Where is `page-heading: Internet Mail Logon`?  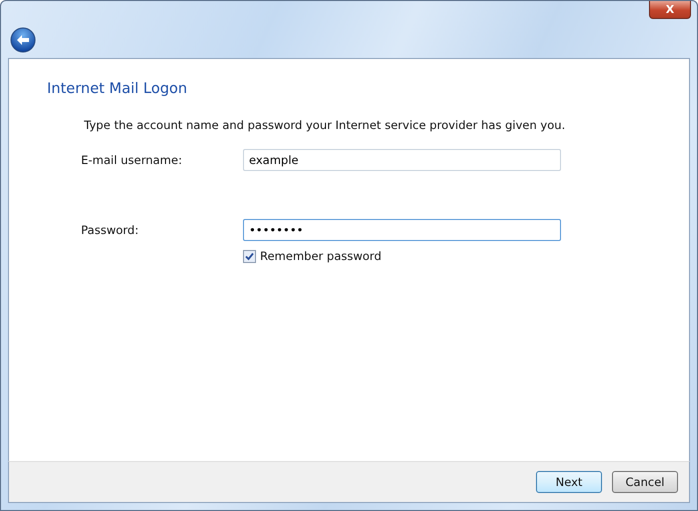 page-heading: Internet Mail Logon is located at coordinates (117, 89).